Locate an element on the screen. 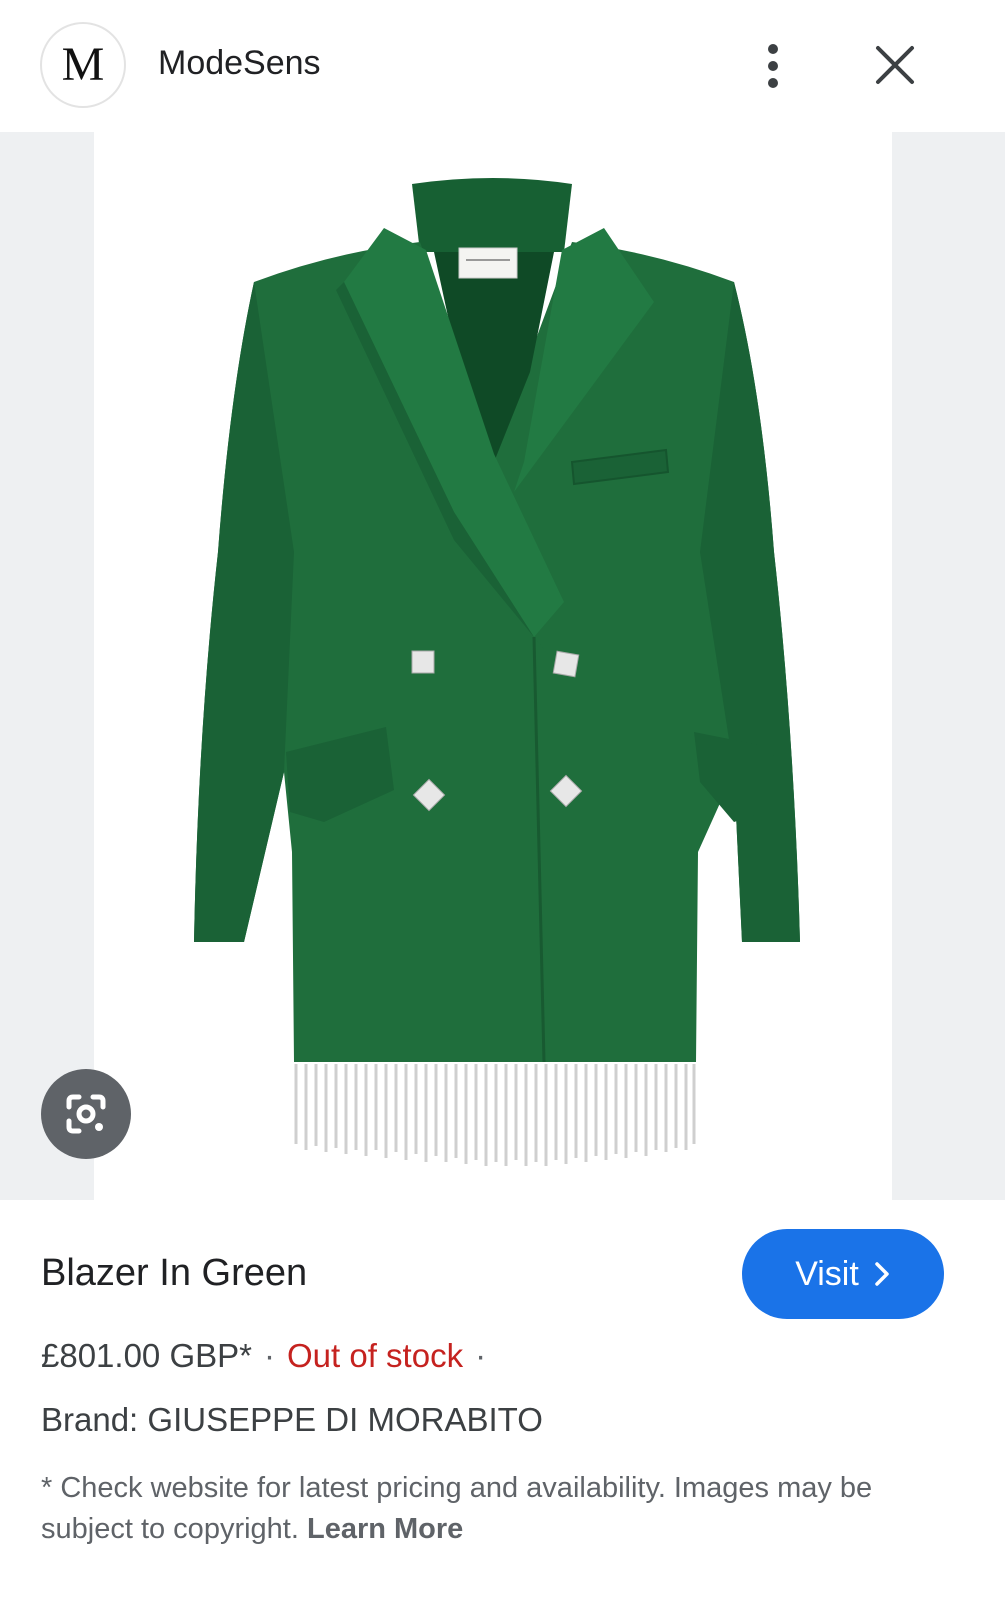 The height and width of the screenshot is (1600, 1005). more-options-button is located at coordinates (773, 66).